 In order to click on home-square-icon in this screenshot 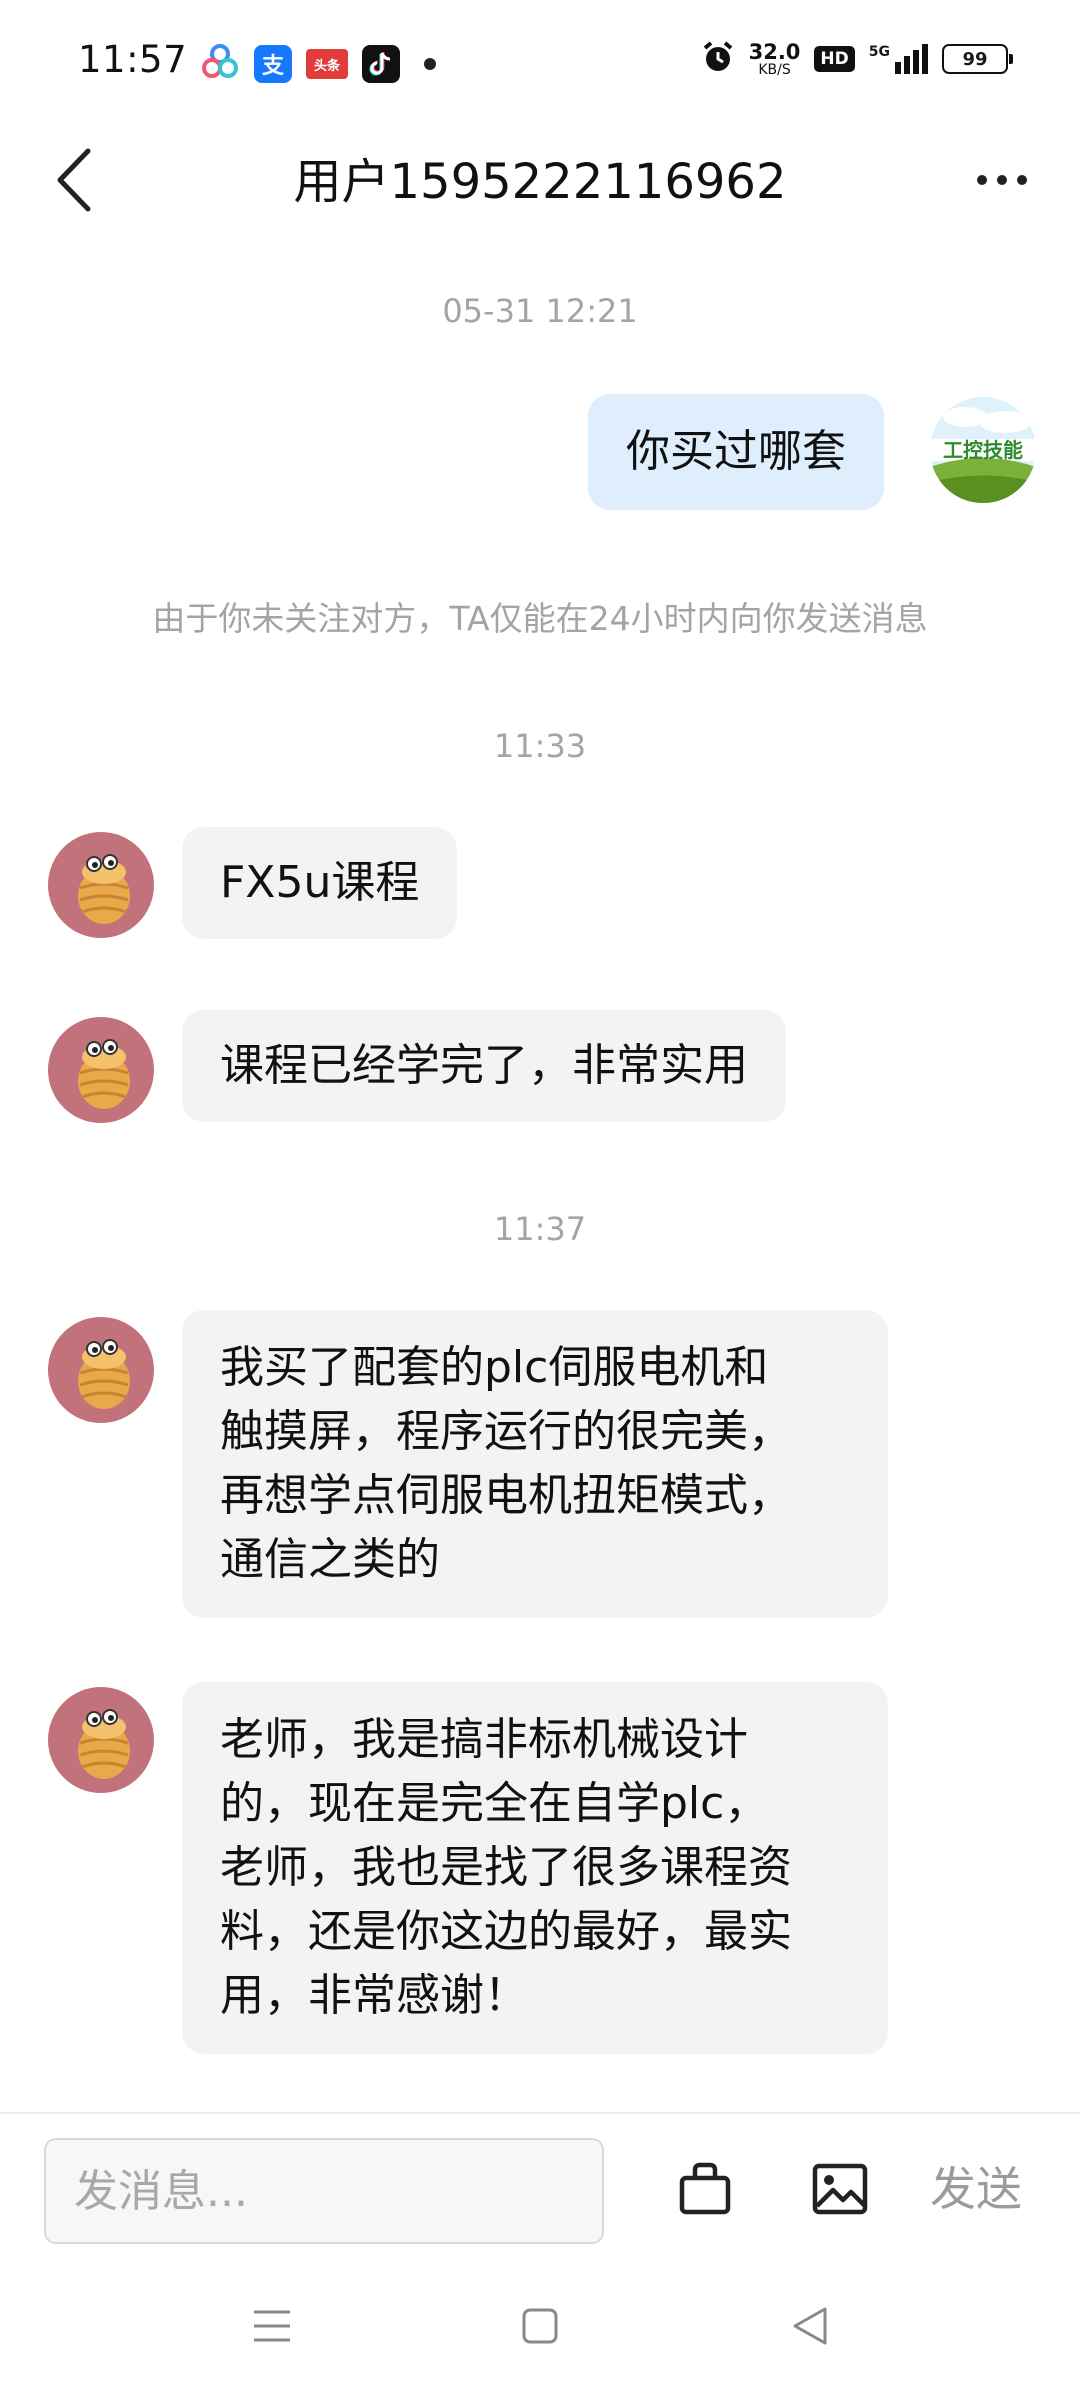, I will do `click(540, 2326)`.